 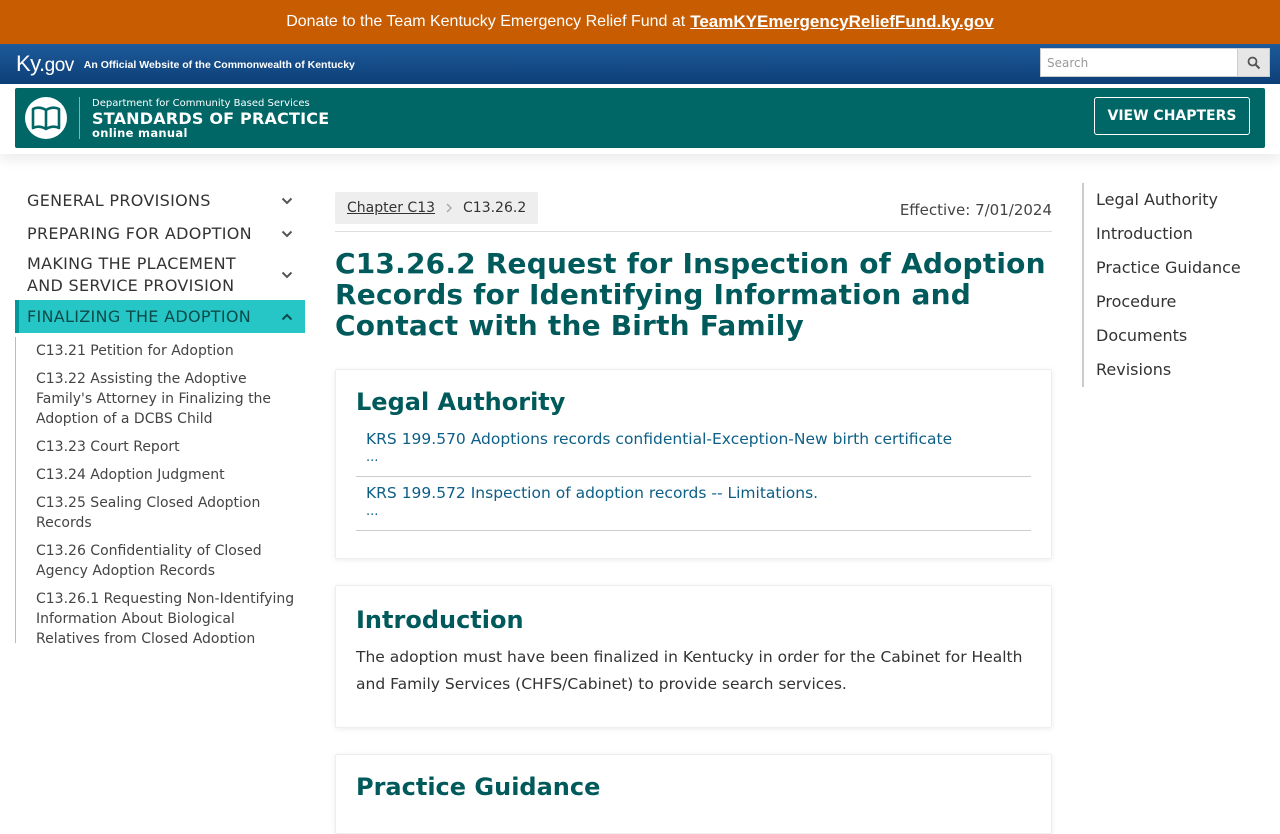 What do you see at coordinates (119, 200) in the screenshot?
I see `nav-section-label: GENERAL PROVISIONS` at bounding box center [119, 200].